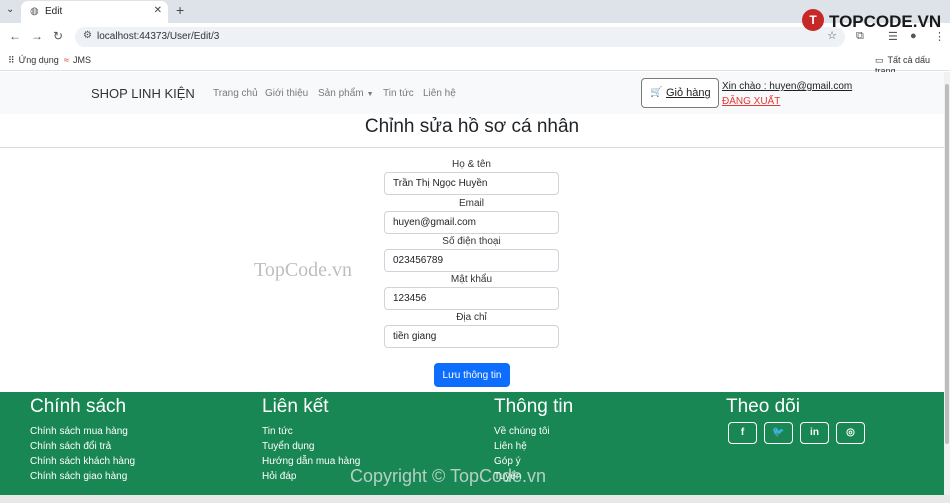 Image resolution: width=950 pixels, height=503 pixels. I want to click on apps-grid-icon: ⠿, so click(11, 60).